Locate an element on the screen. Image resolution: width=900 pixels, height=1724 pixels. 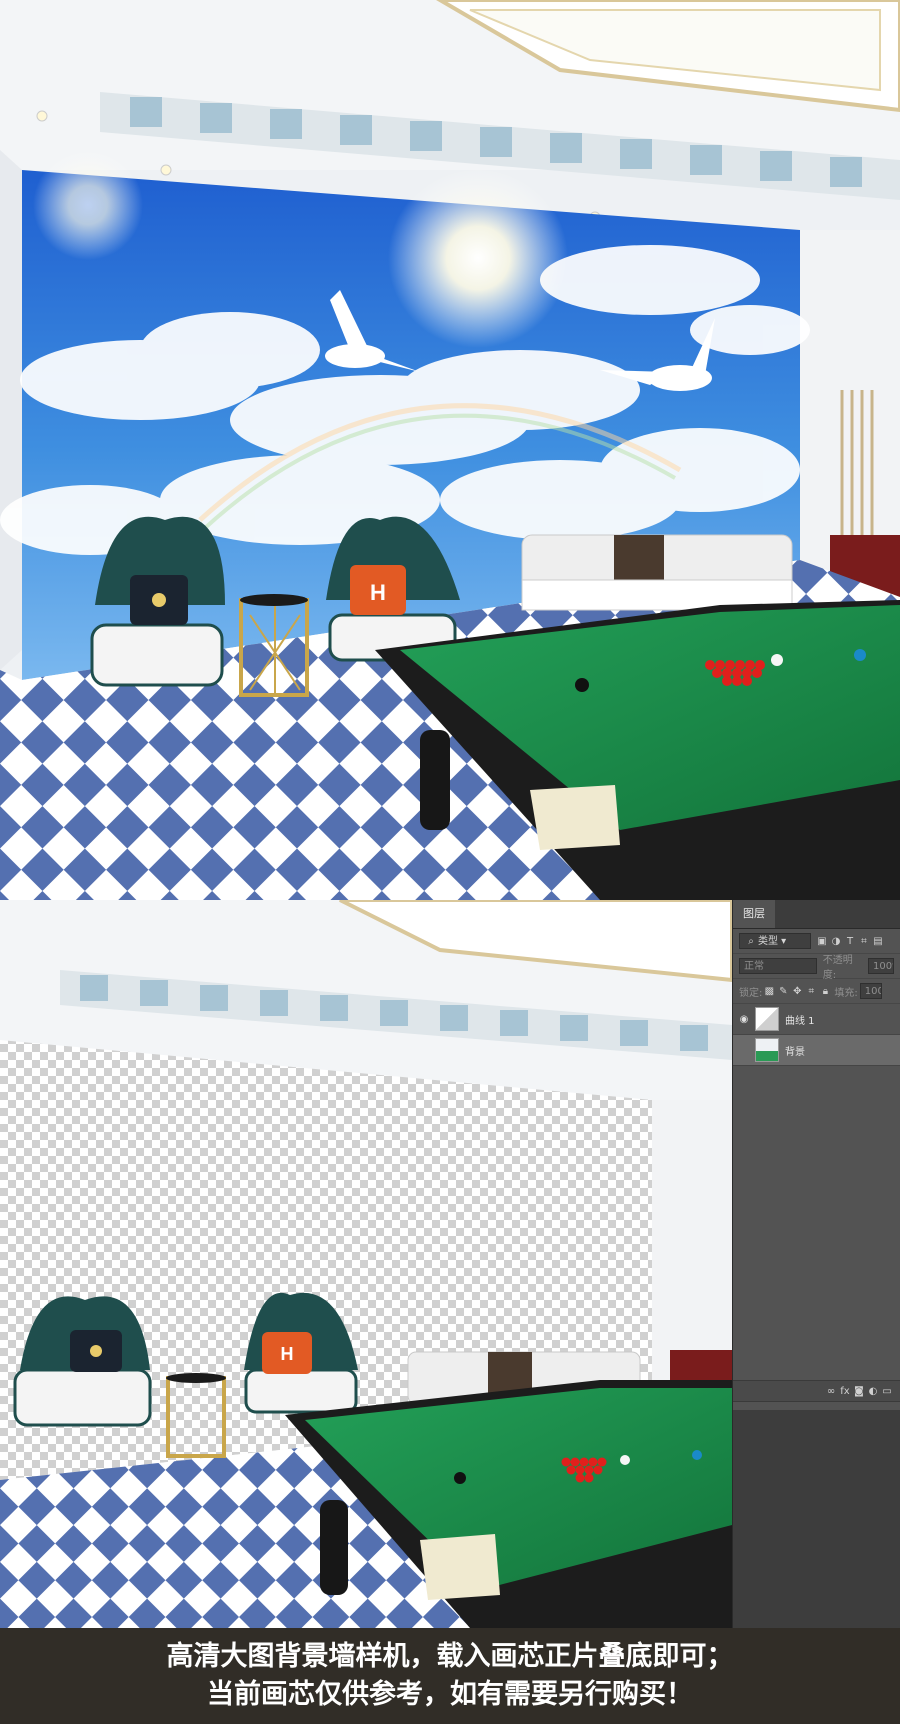
caption-banner: 高清大图背景墙样机，载入画芯正片叠底即可； 当前画芯仅供参考，如有需要另行购买！ is located at coordinates (450, 1676).